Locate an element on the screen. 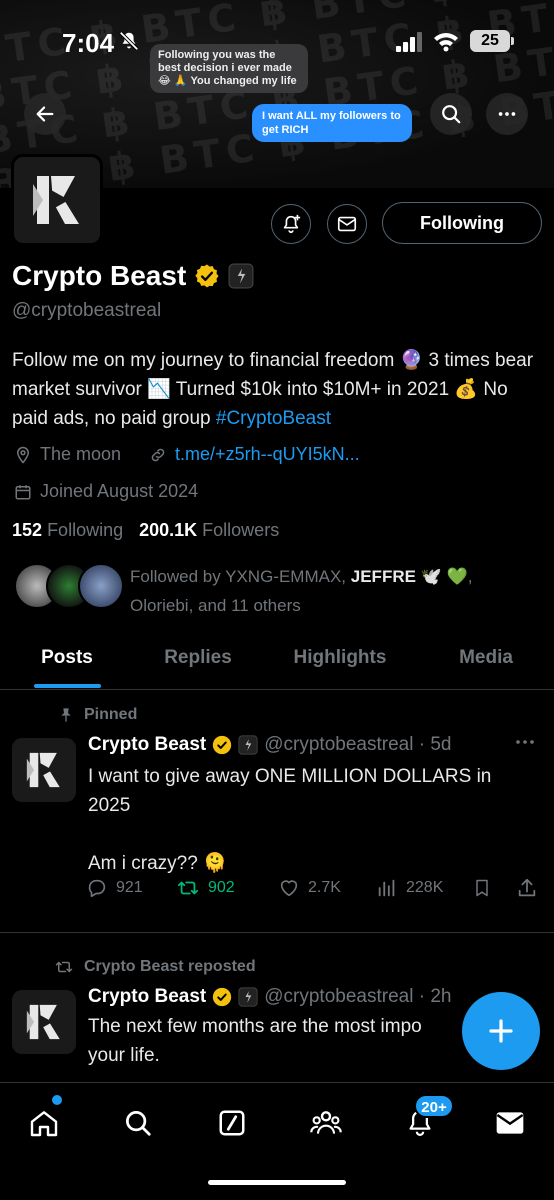 This screenshot has height=1200, width=554. envelope-icon is located at coordinates (347, 224).